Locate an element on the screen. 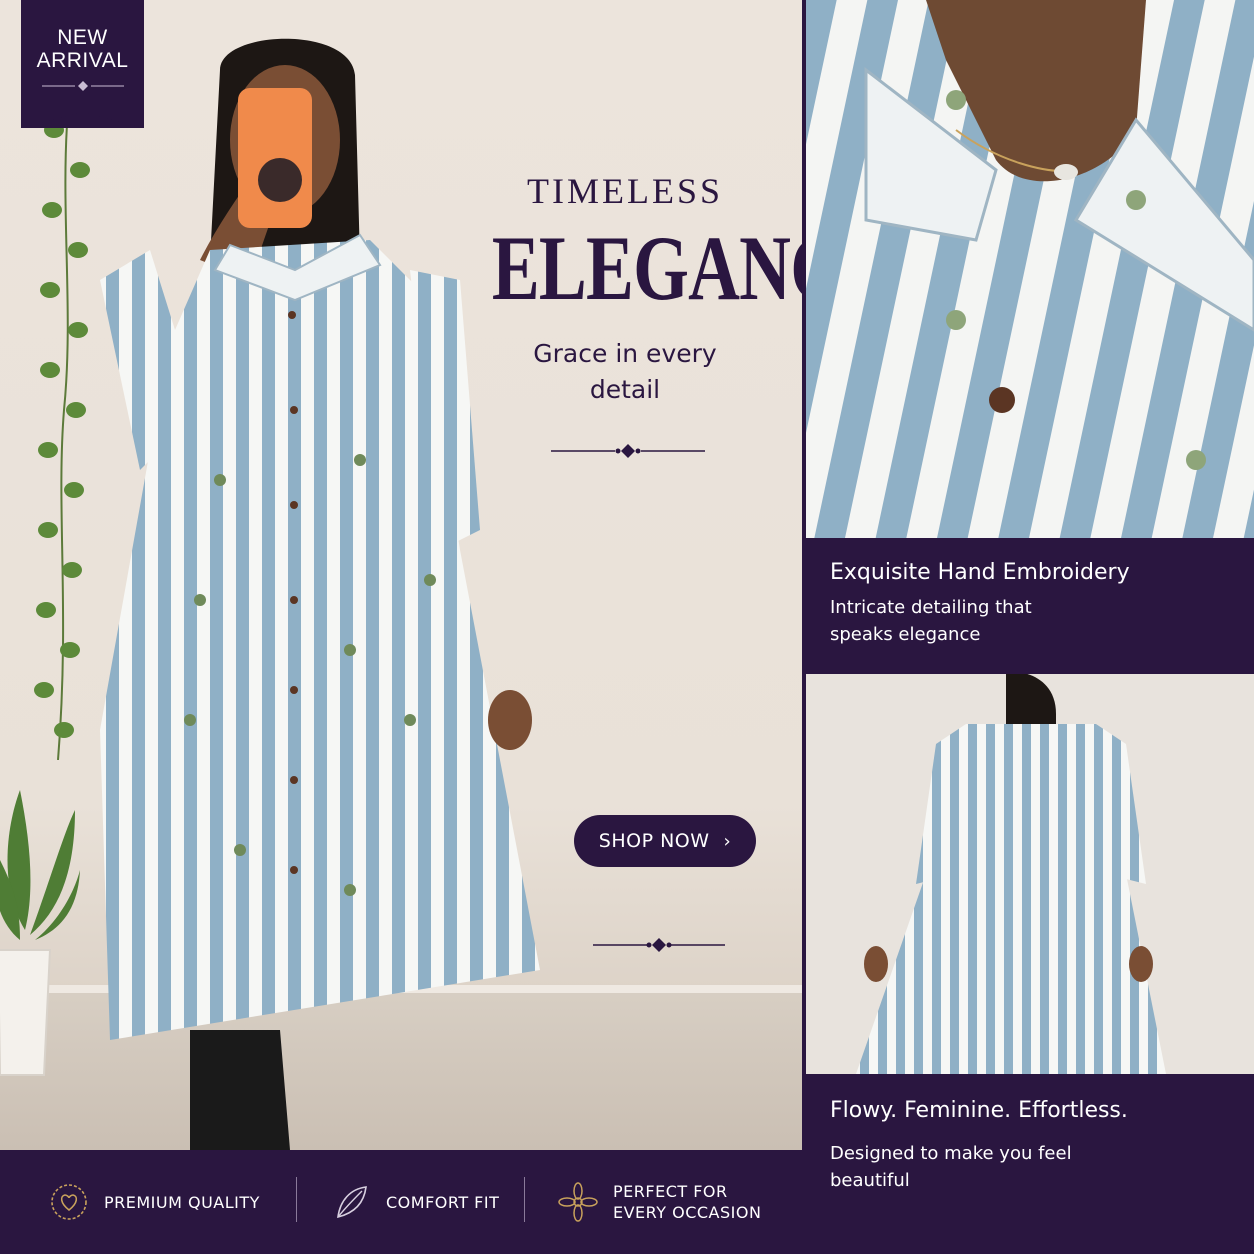 Image resolution: width=1254 pixels, height=1254 pixels. shop-now-button: SHOP NOW › is located at coordinates (665, 841).